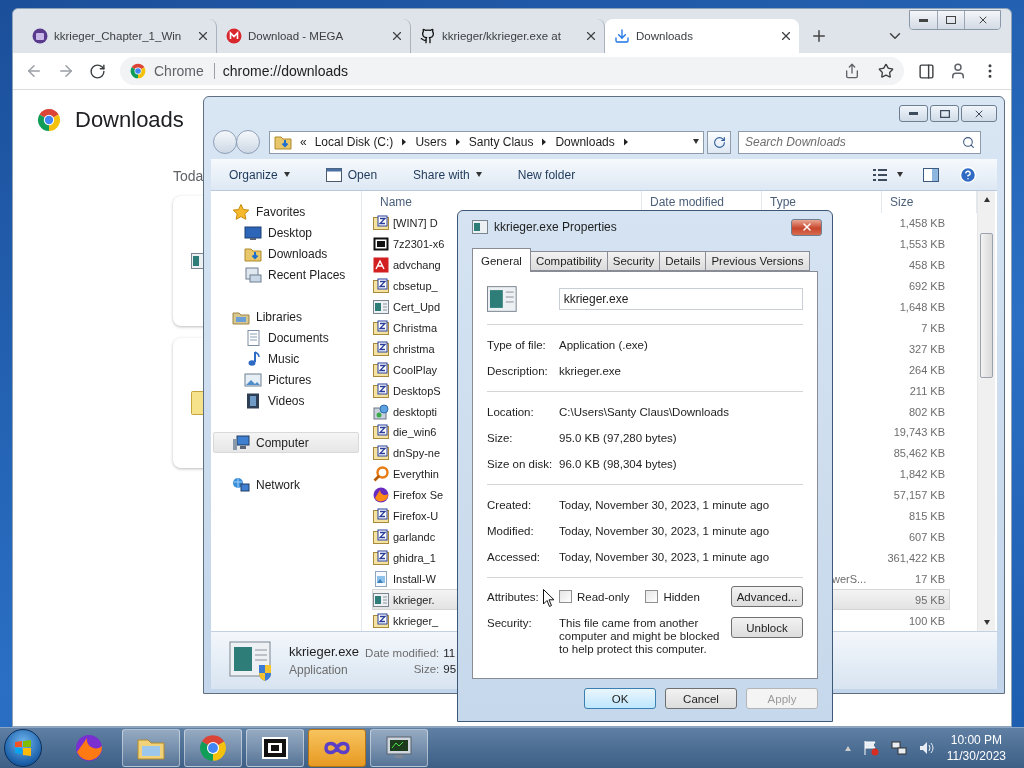 The height and width of the screenshot is (768, 1024). Describe the element at coordinates (514, 557) in the screenshot. I see `property-label: Accessed:` at that location.